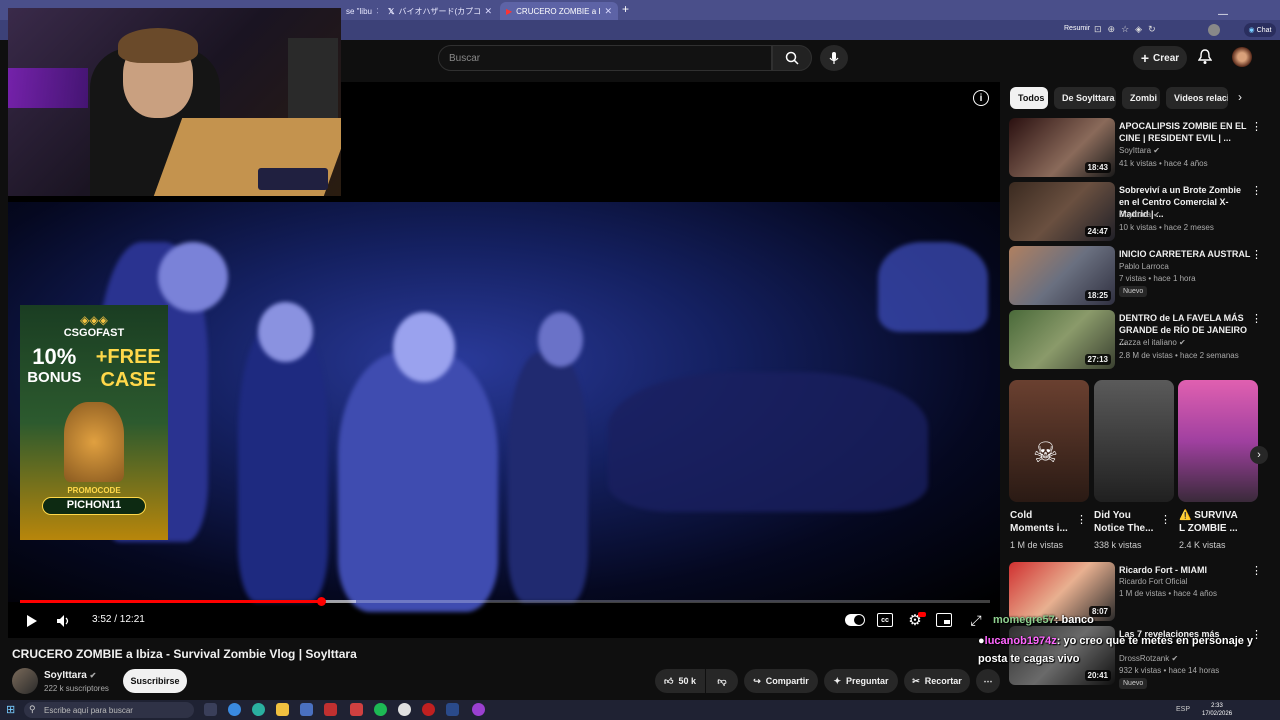 Image resolution: width=1280 pixels, height=720 pixels. Describe the element at coordinates (1197, 98) in the screenshot. I see `chip-related: Videos relacio` at that location.